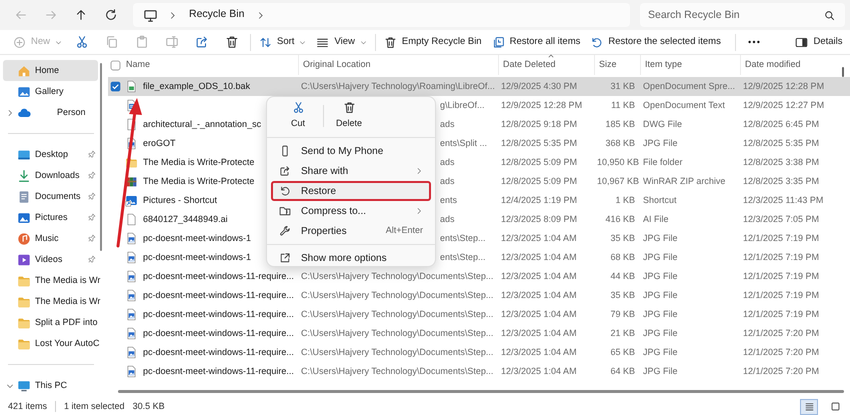 This screenshot has height=415, width=850. Describe the element at coordinates (341, 42) in the screenshot. I see `toolbar-button: View` at that location.